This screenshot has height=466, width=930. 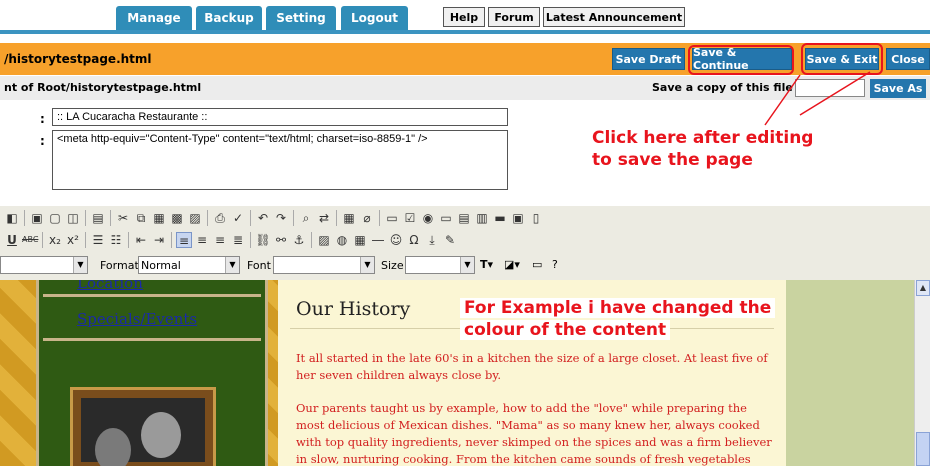 I want to click on image-button-icon: ▣, so click(x=518, y=218).